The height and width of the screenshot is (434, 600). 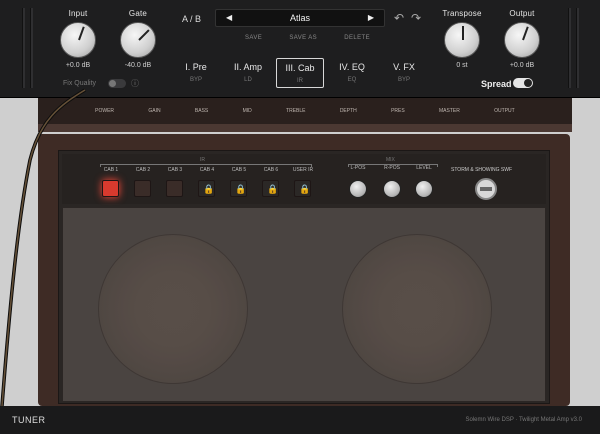 What do you see at coordinates (201, 111) in the screenshot?
I see `head-label-bass: BASS` at bounding box center [201, 111].